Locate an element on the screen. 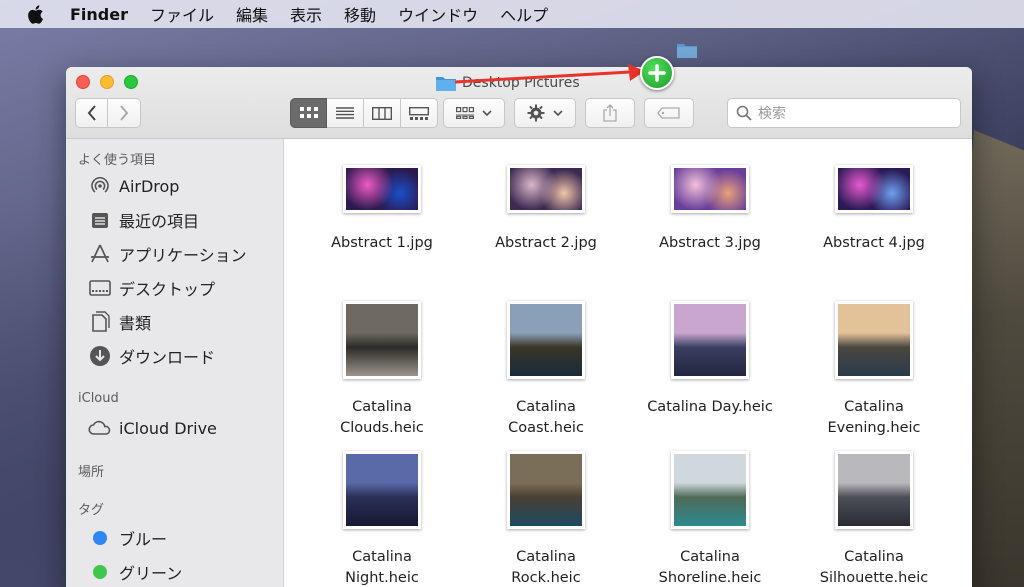  menu-edit: 編集 is located at coordinates (252, 14).